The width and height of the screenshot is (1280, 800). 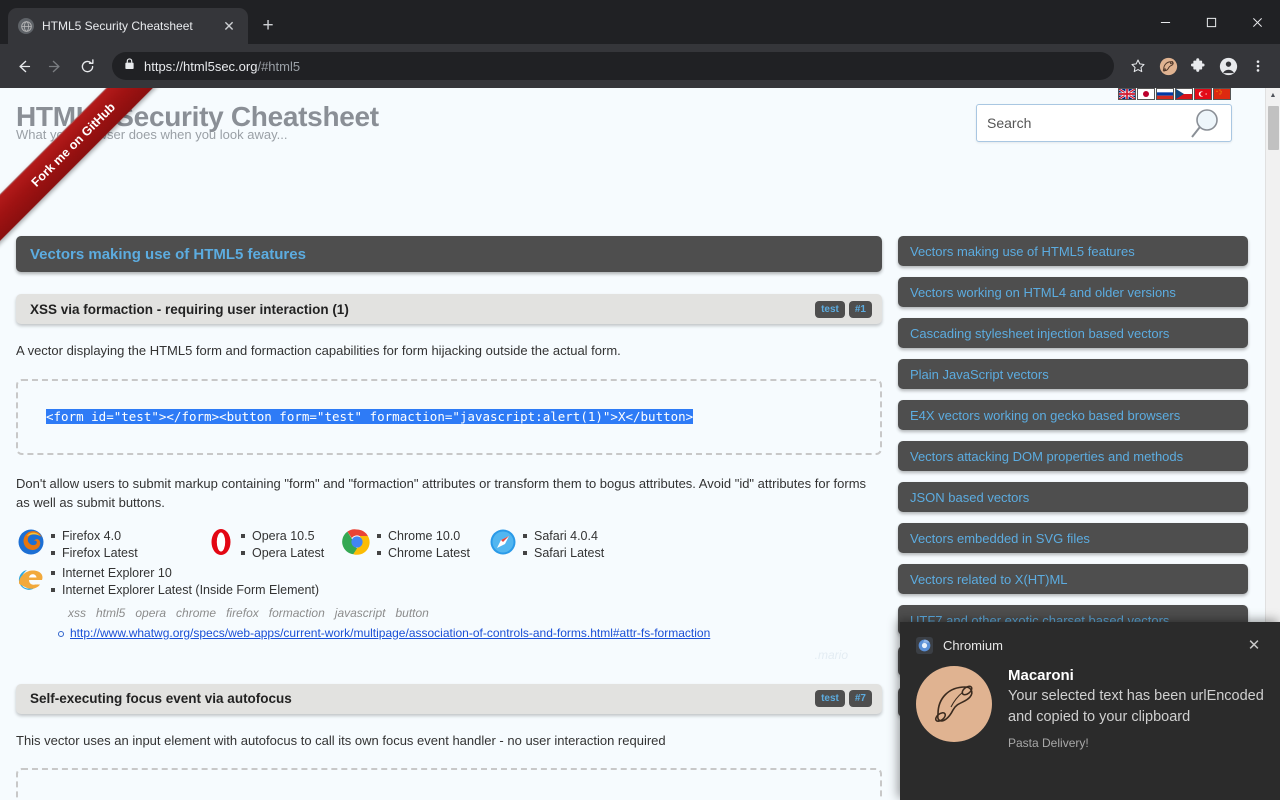 I want to click on title-bar: HTML5 Security Cheatsheet ✕ +, so click(x=640, y=22).